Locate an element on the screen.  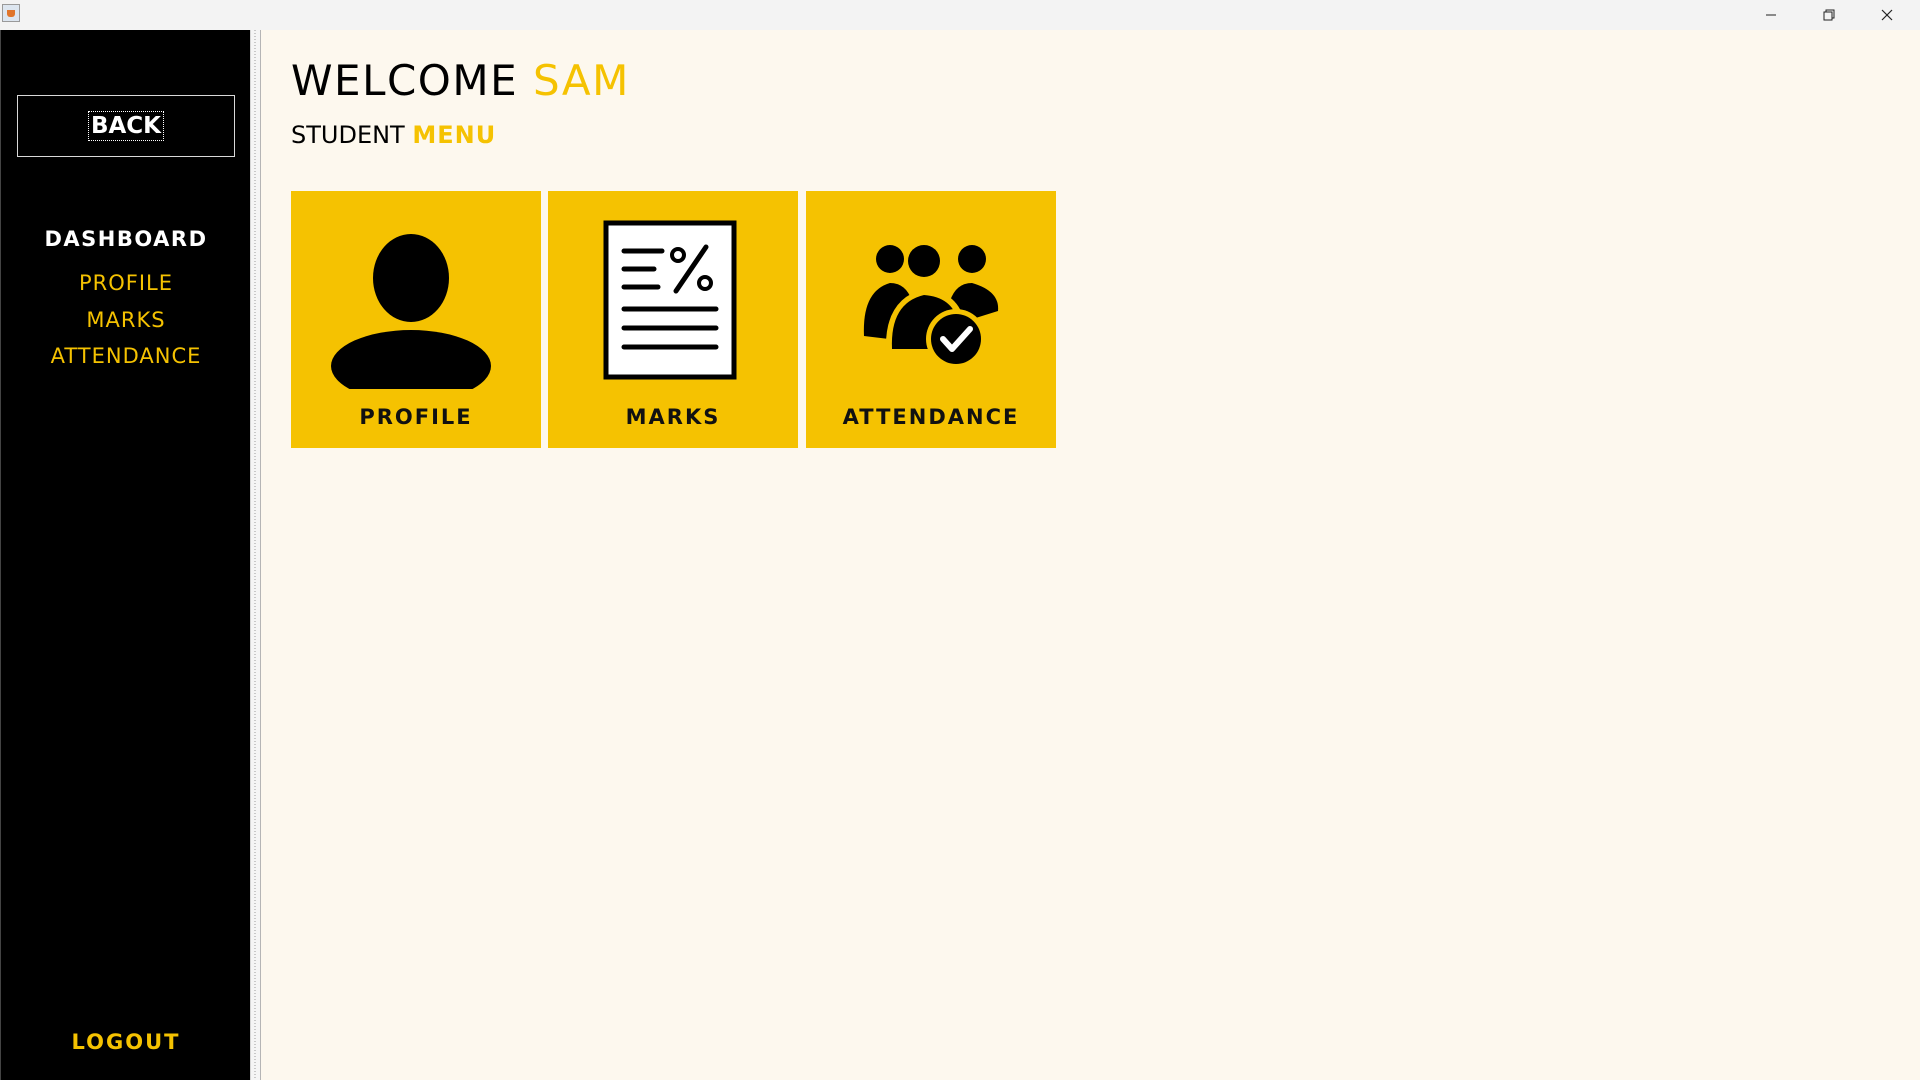
attendance-tile: ATTENDANCE is located at coordinates (931, 319).